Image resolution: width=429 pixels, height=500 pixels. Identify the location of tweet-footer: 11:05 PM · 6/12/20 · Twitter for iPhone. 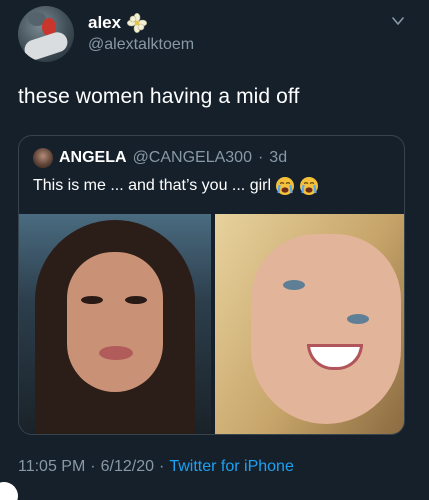
(156, 467).